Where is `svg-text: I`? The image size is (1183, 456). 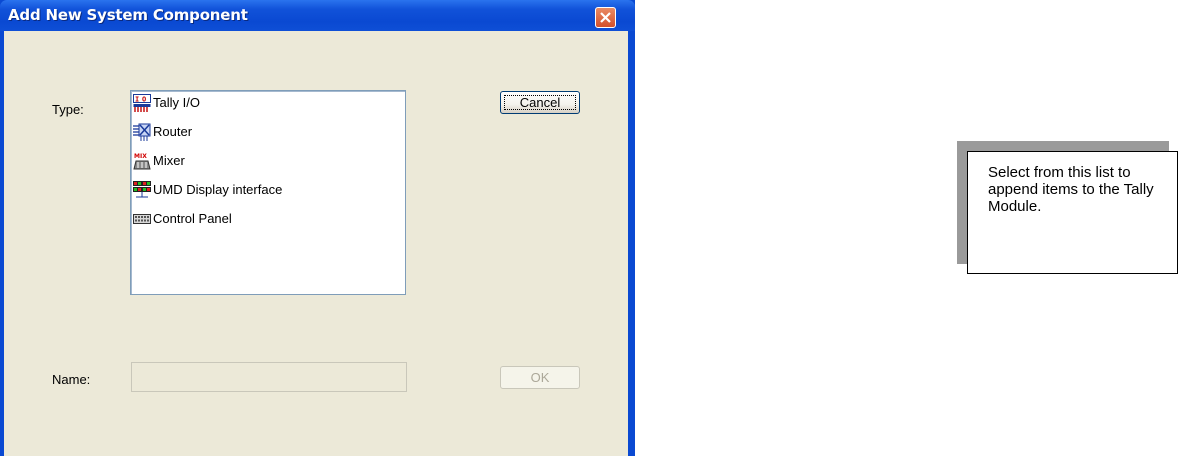
svg-text: I is located at coordinates (137, 100).